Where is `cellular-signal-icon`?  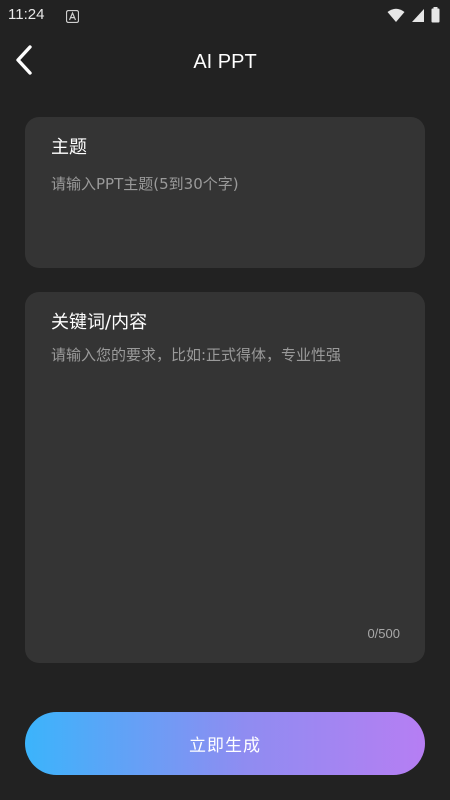
cellular-signal-icon is located at coordinates (415, 15).